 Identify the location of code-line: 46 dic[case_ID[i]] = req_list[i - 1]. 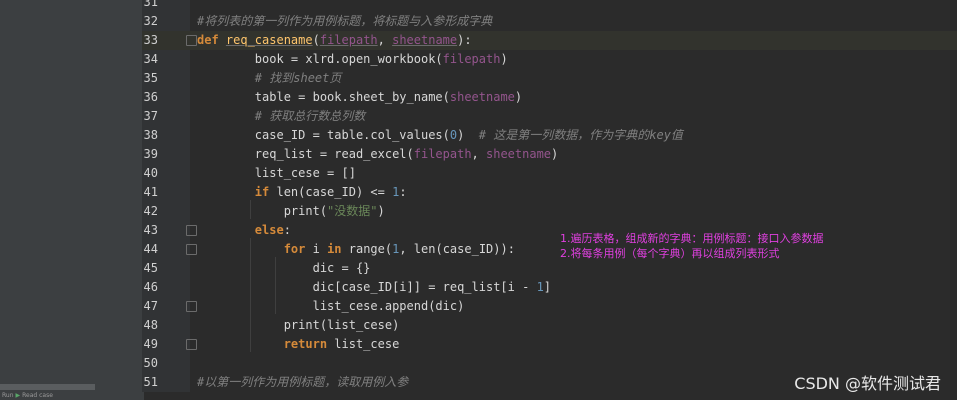
(549, 287).